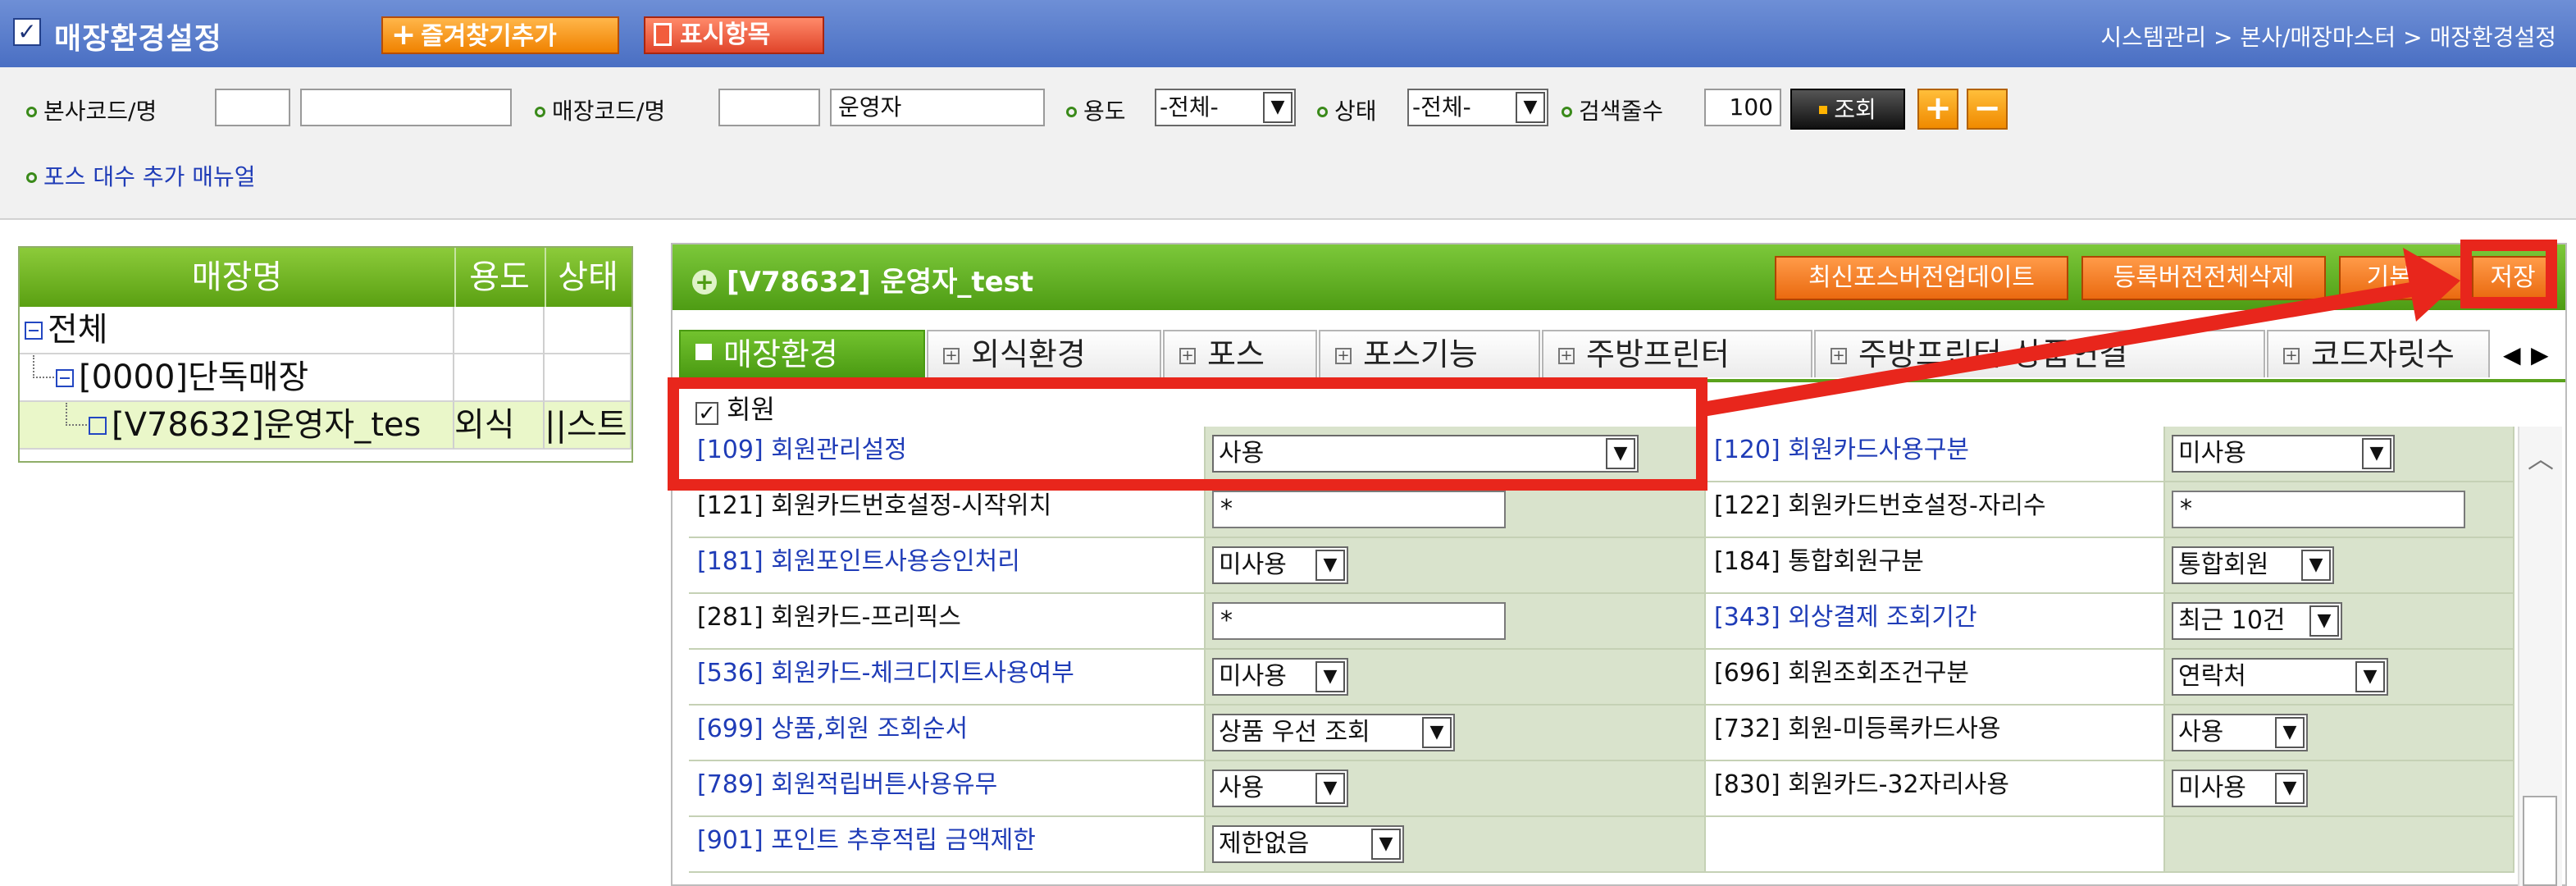 This screenshot has height=886, width=2576. I want to click on annotation-arrow-icon, so click(2080, 332).